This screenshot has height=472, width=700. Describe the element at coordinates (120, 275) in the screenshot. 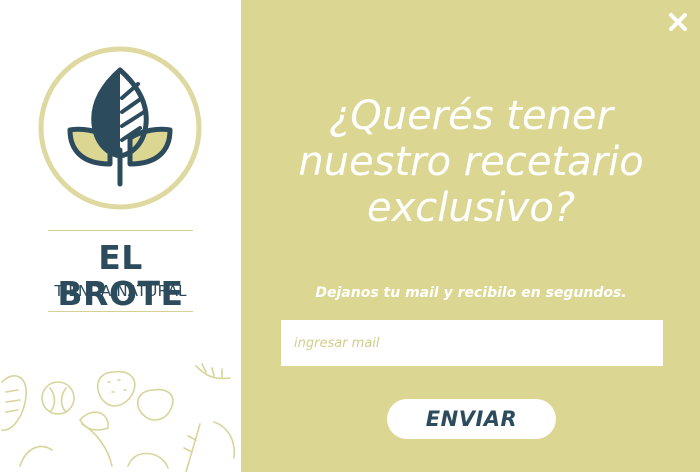

I see `brand-name: EL BROTE` at that location.